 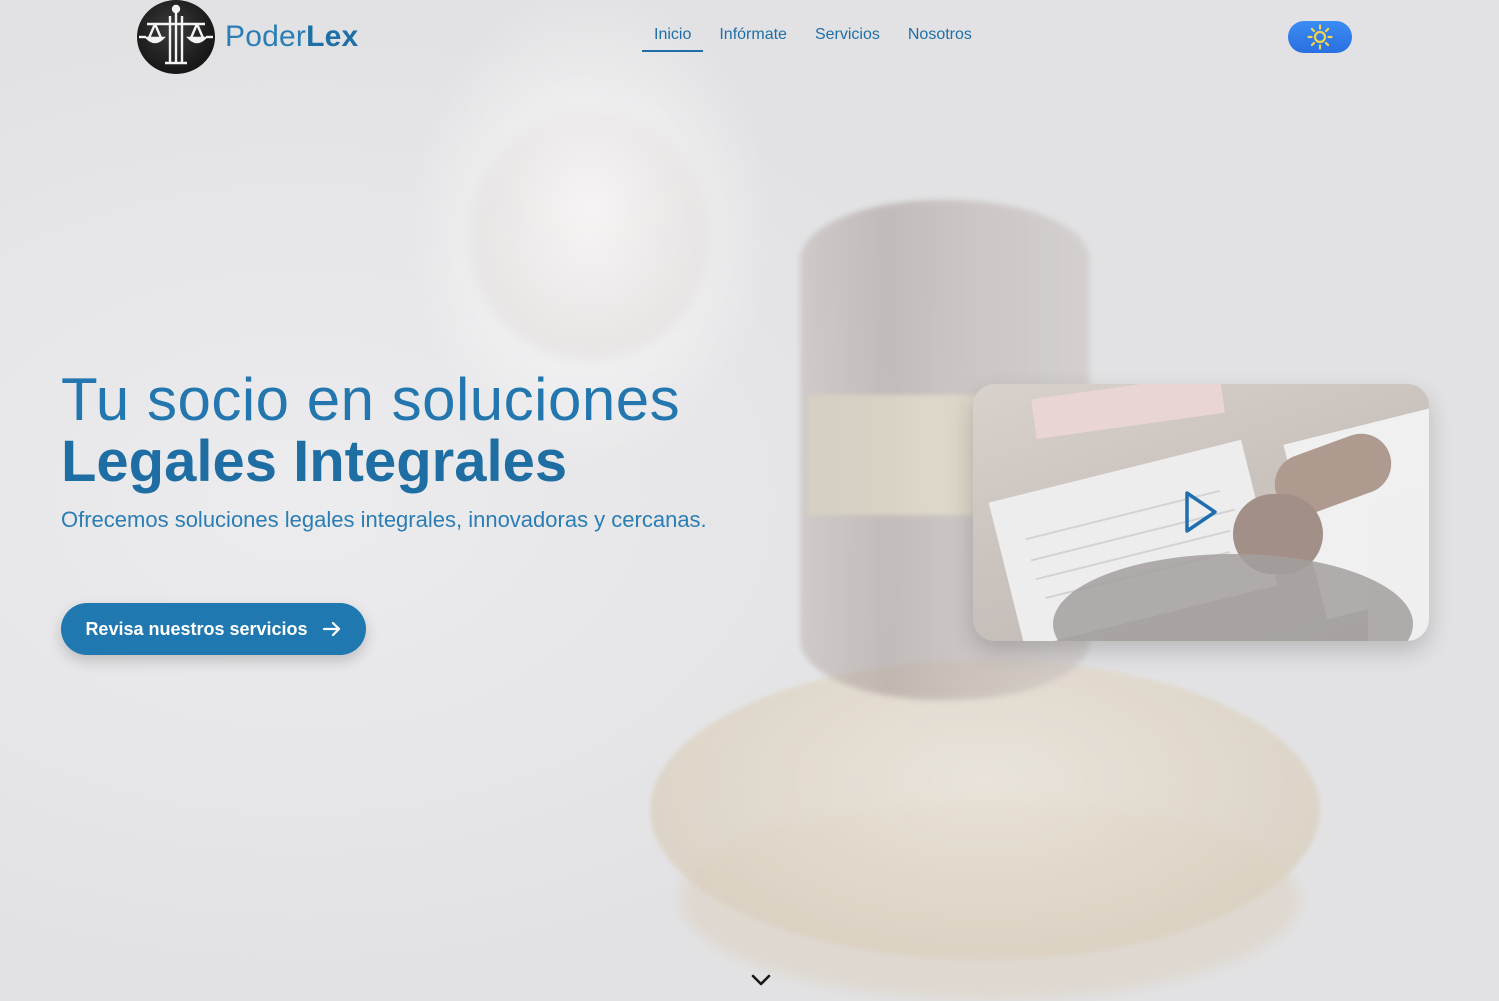 I want to click on theme-toggle-button, so click(x=1320, y=37).